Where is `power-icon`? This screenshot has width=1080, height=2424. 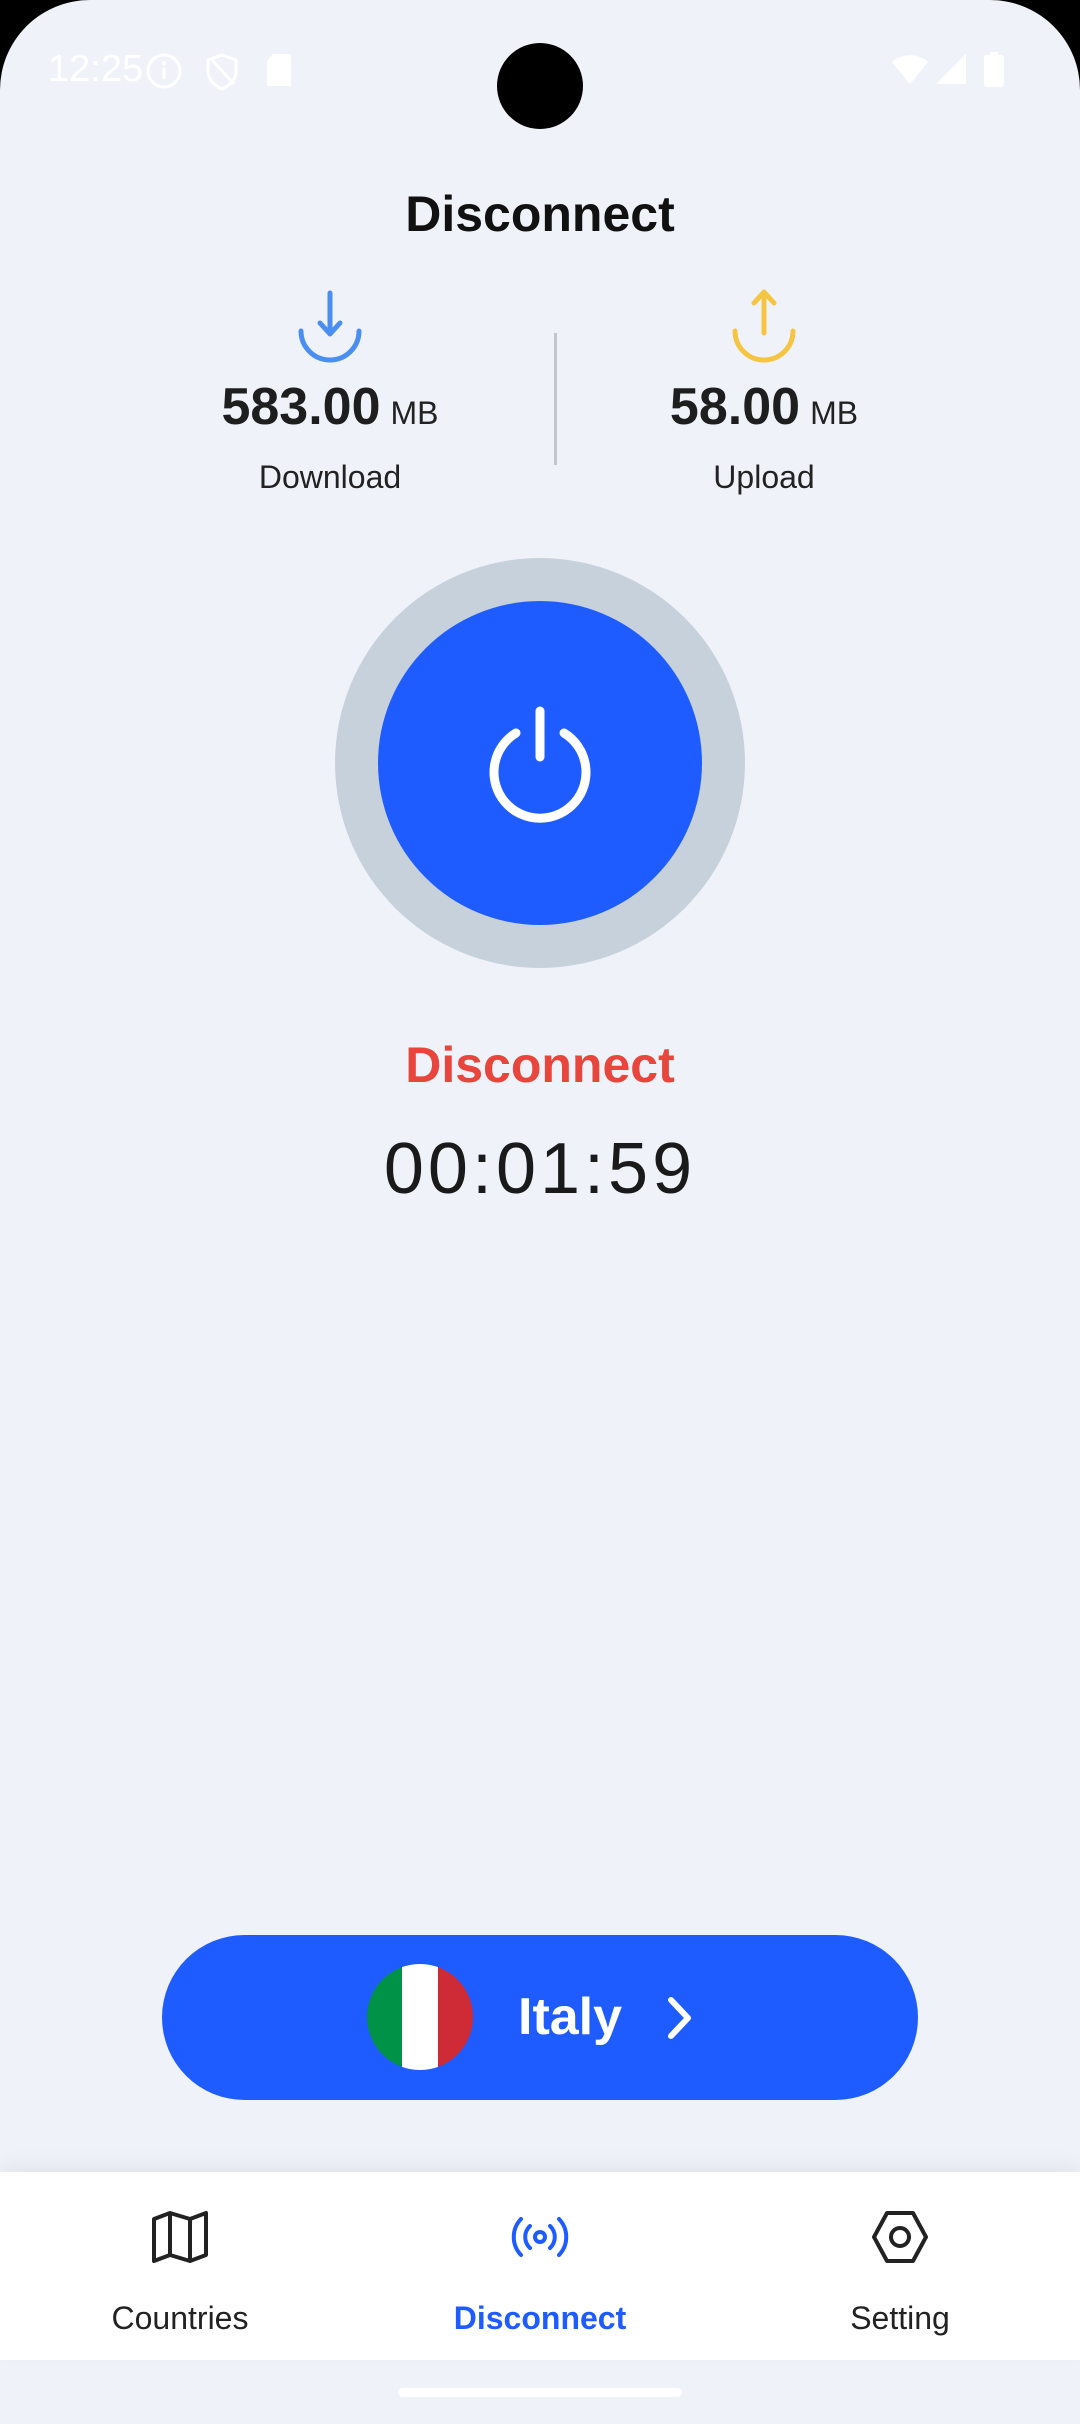
power-icon is located at coordinates (540, 764).